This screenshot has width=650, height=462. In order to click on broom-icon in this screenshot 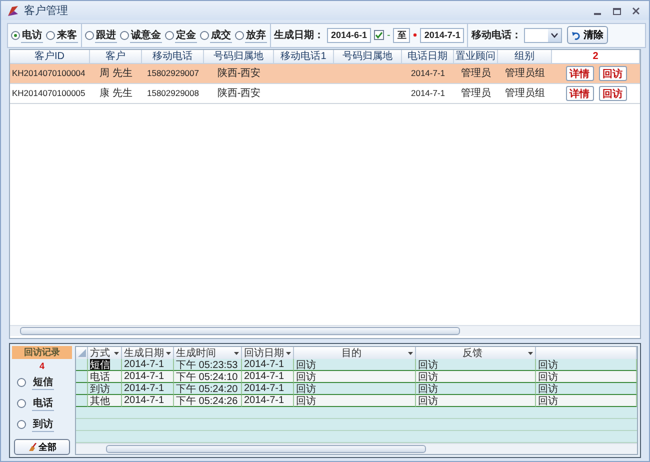, I will do `click(32, 447)`.